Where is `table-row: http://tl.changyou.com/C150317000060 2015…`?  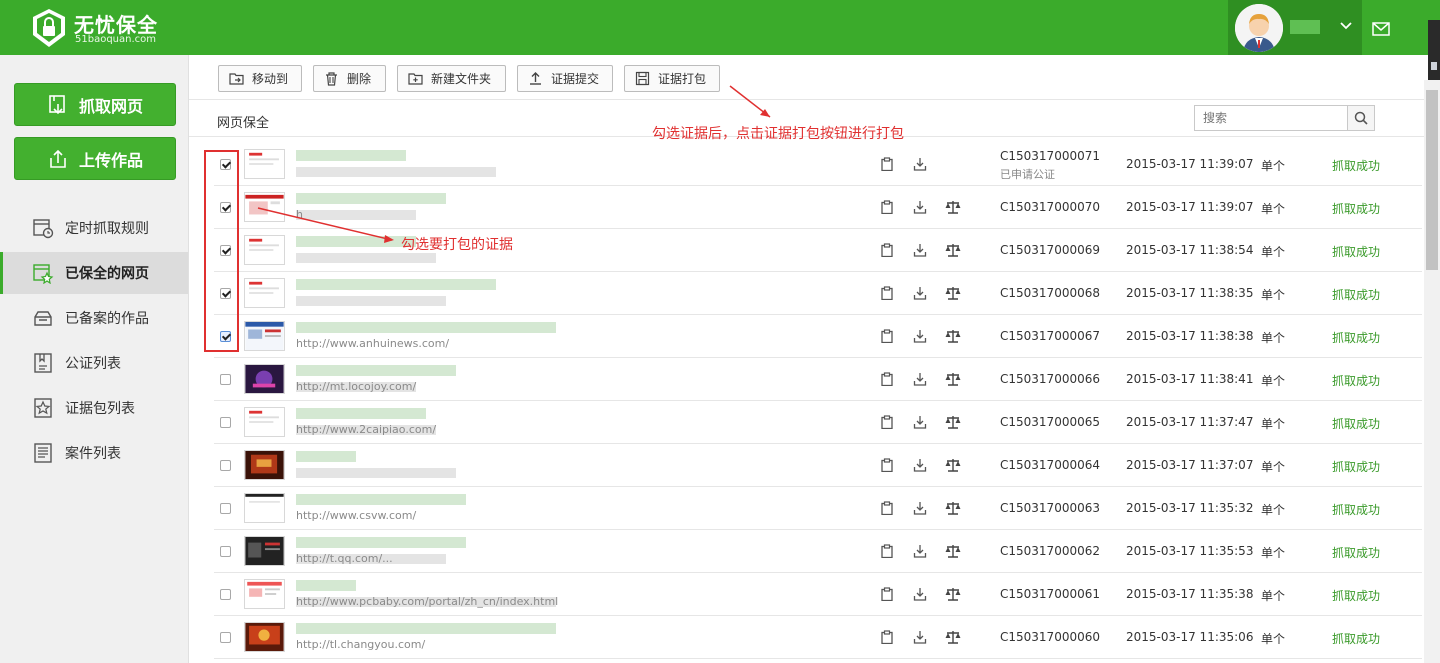 table-row: http://tl.changyou.com/C150317000060 2015… is located at coordinates (818, 637).